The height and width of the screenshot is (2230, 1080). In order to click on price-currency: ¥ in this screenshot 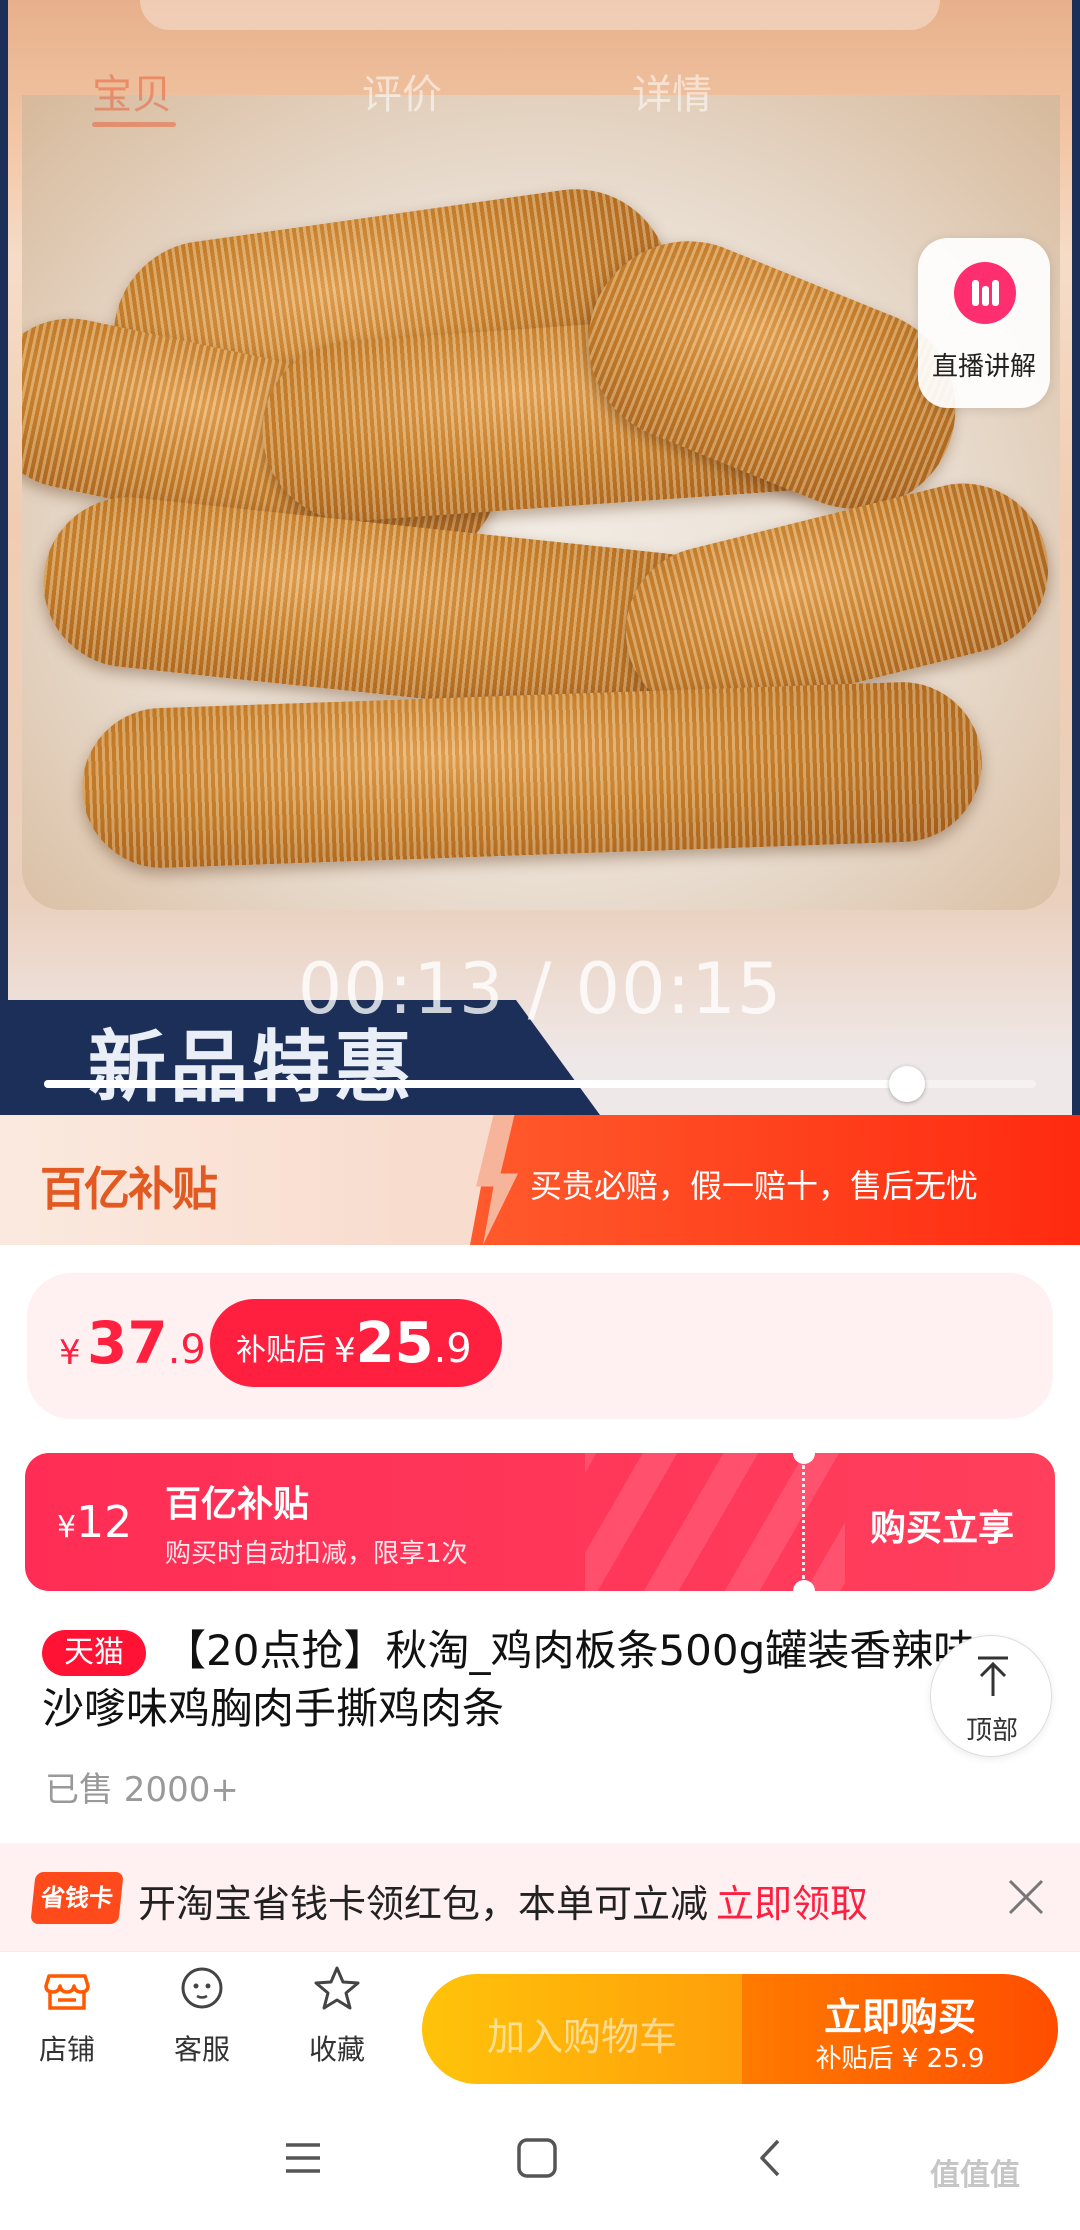, I will do `click(70, 1353)`.